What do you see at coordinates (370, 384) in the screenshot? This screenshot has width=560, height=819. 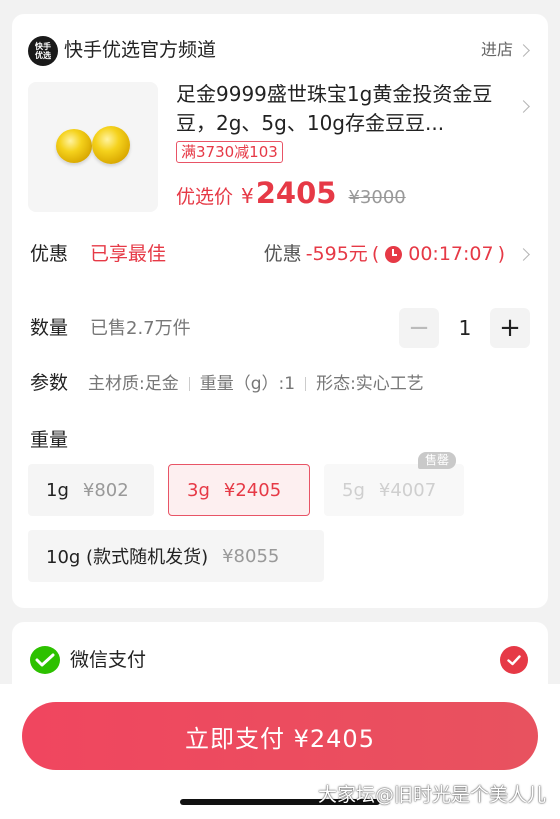 I see `param-form: 形态:实心工艺` at bounding box center [370, 384].